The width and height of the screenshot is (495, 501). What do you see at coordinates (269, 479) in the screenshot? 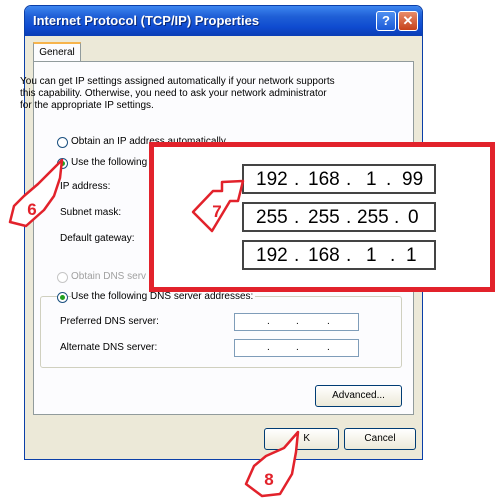
I see `step-8-badge: 8` at bounding box center [269, 479].